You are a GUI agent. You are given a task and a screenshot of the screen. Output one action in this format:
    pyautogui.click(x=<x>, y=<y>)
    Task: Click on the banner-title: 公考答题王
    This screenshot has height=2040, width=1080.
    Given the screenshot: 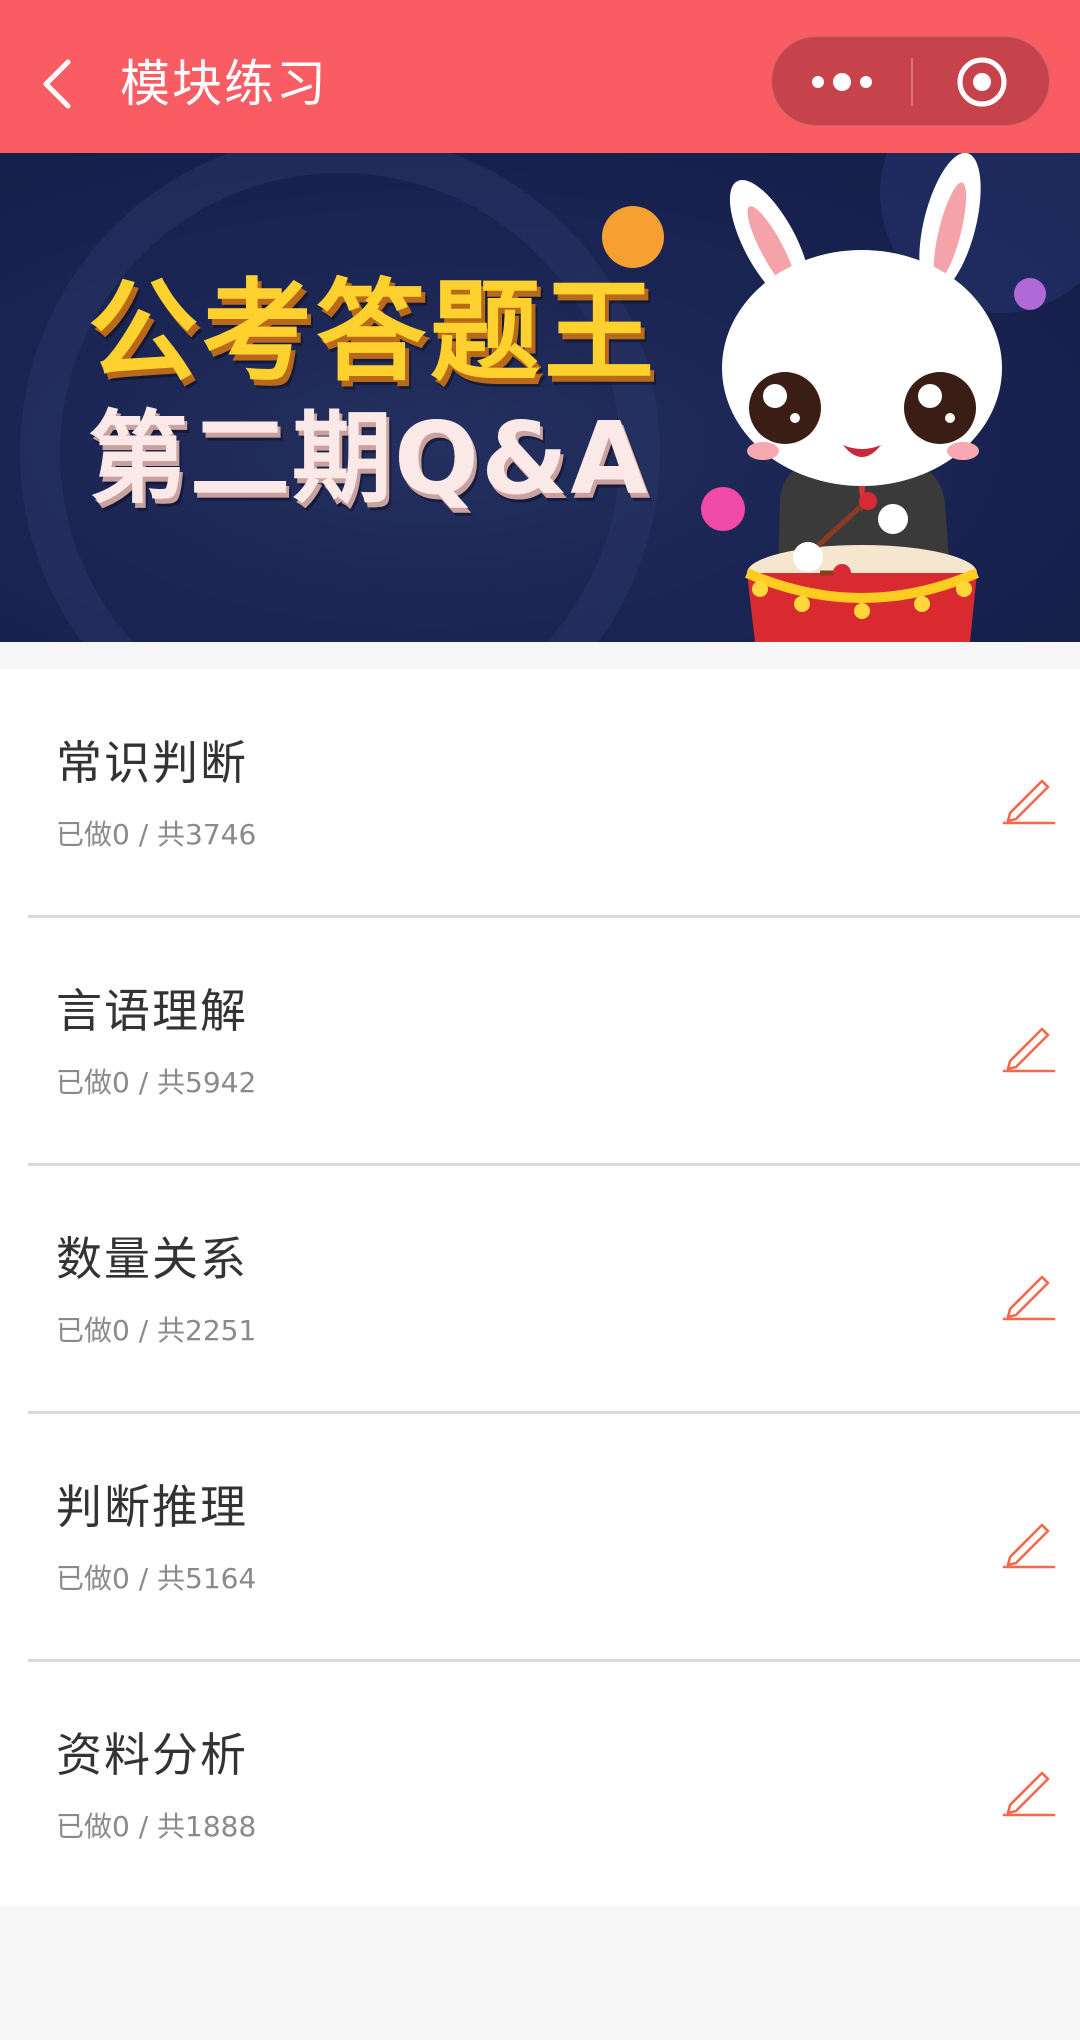 What is the action you would take?
    pyautogui.click(x=373, y=332)
    